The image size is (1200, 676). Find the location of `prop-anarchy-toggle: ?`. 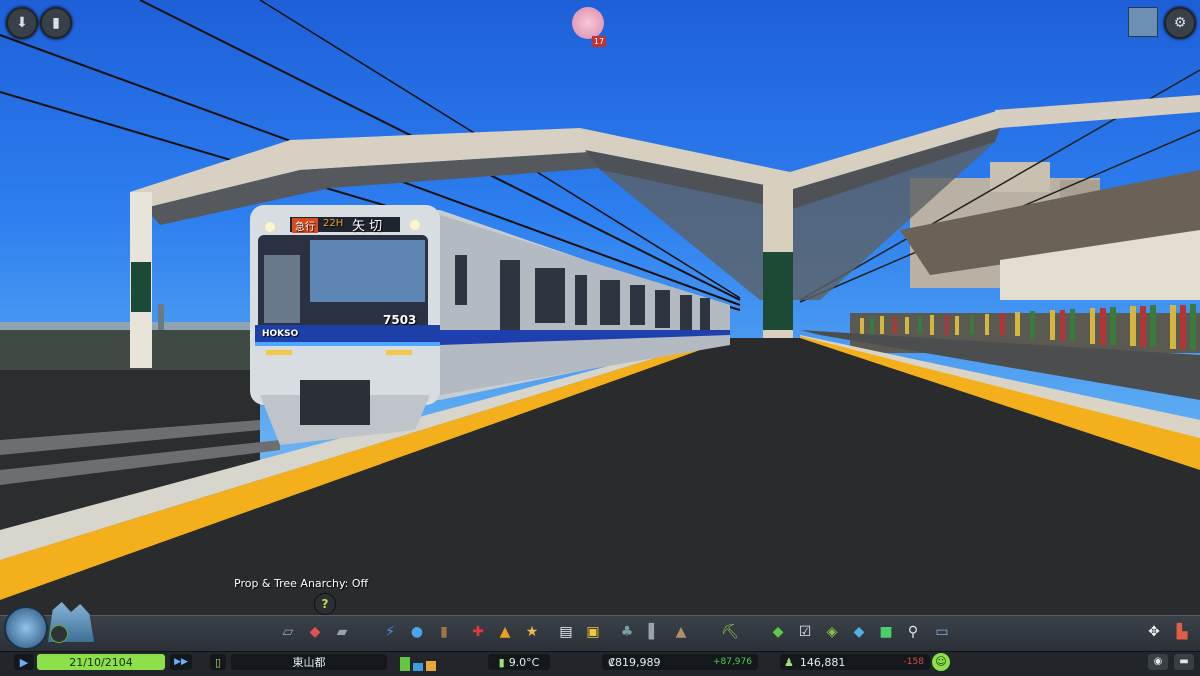

prop-anarchy-toggle: ? is located at coordinates (325, 604).